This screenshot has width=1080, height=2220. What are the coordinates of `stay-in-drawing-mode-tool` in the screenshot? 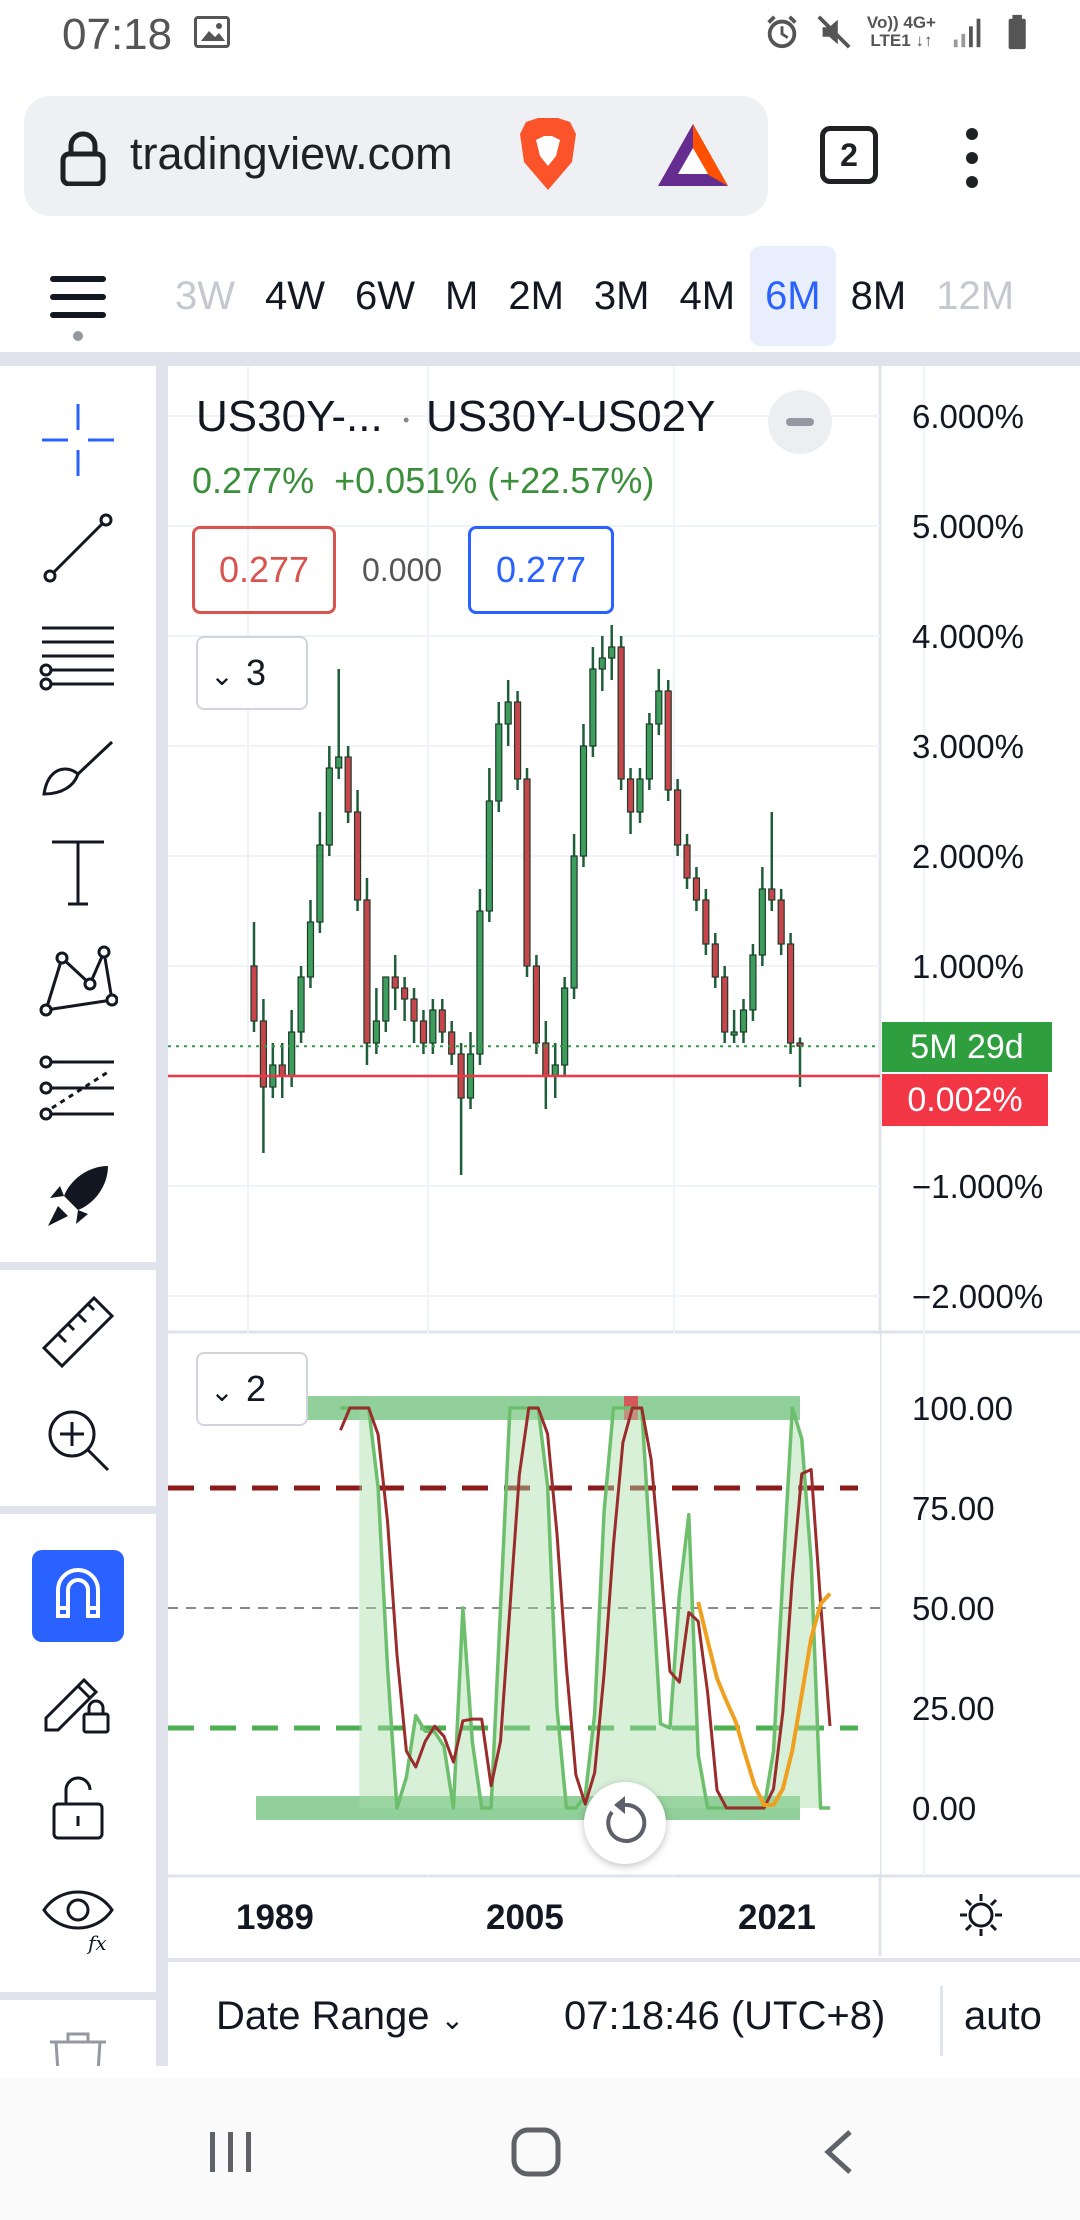 It's located at (78, 1698).